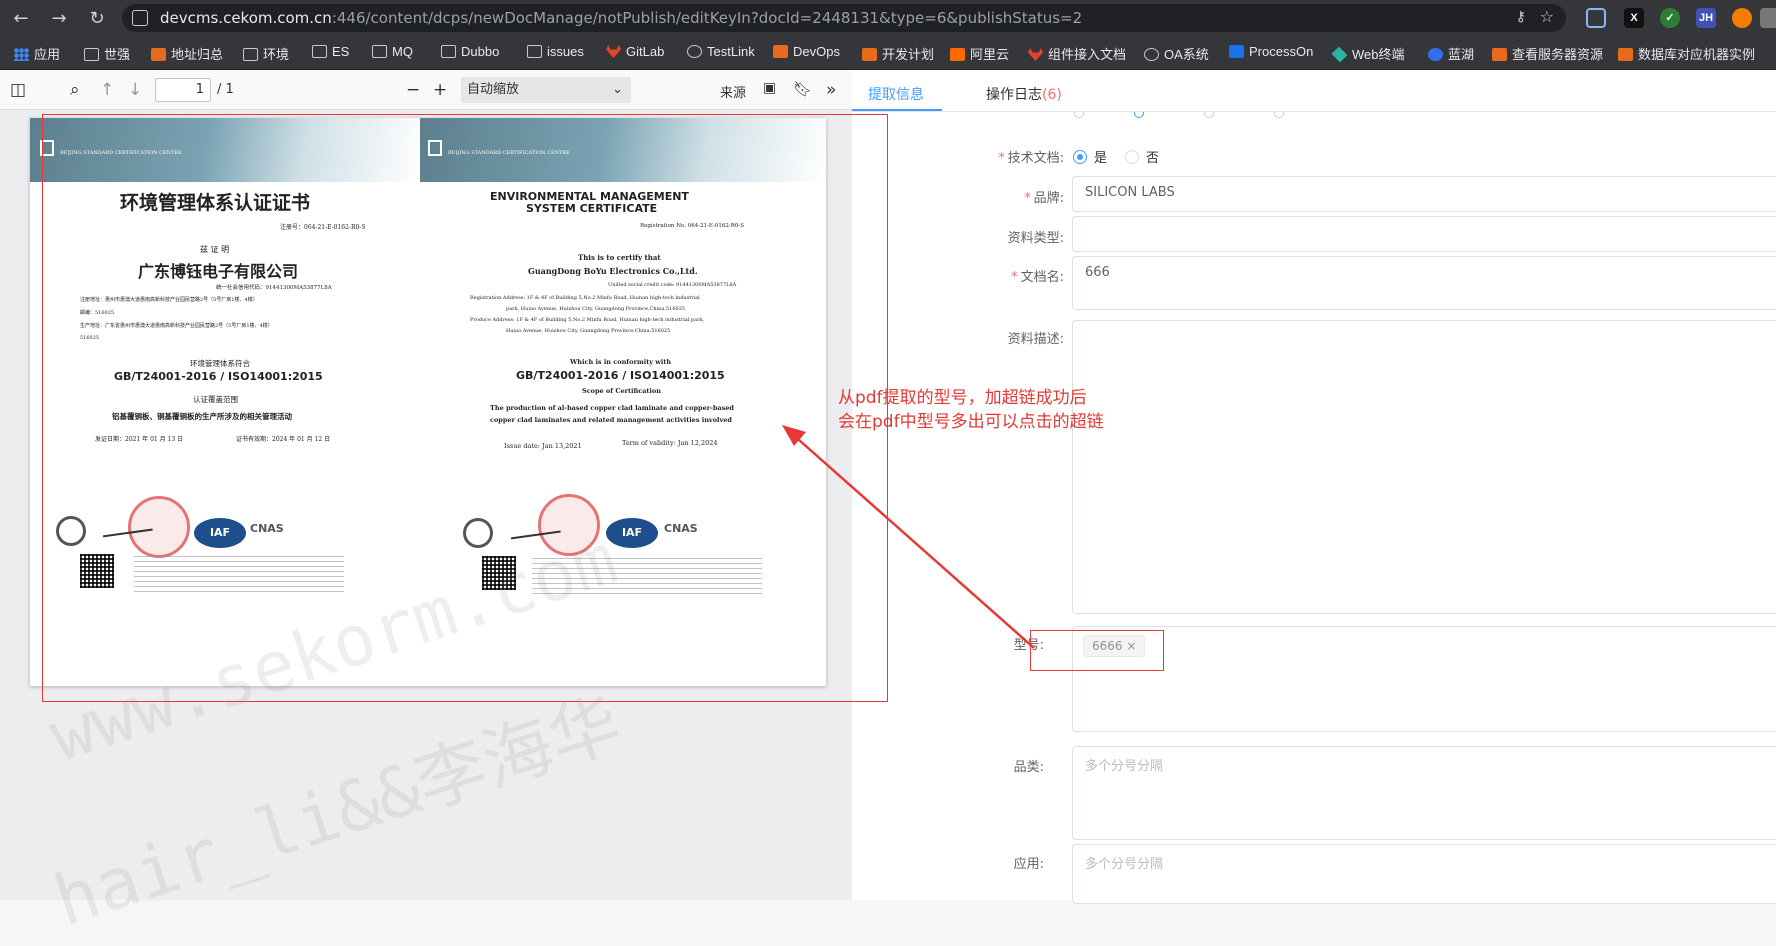  Describe the element at coordinates (1424, 194) in the screenshot. I see `brand-input: SILICON LABS` at that location.